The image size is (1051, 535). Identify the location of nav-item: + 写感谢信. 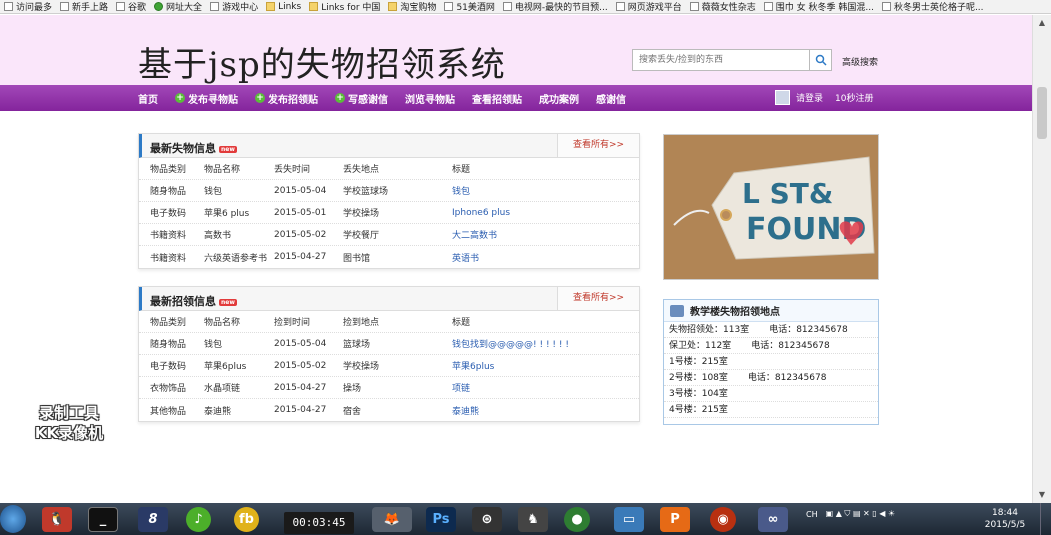
(361, 98).